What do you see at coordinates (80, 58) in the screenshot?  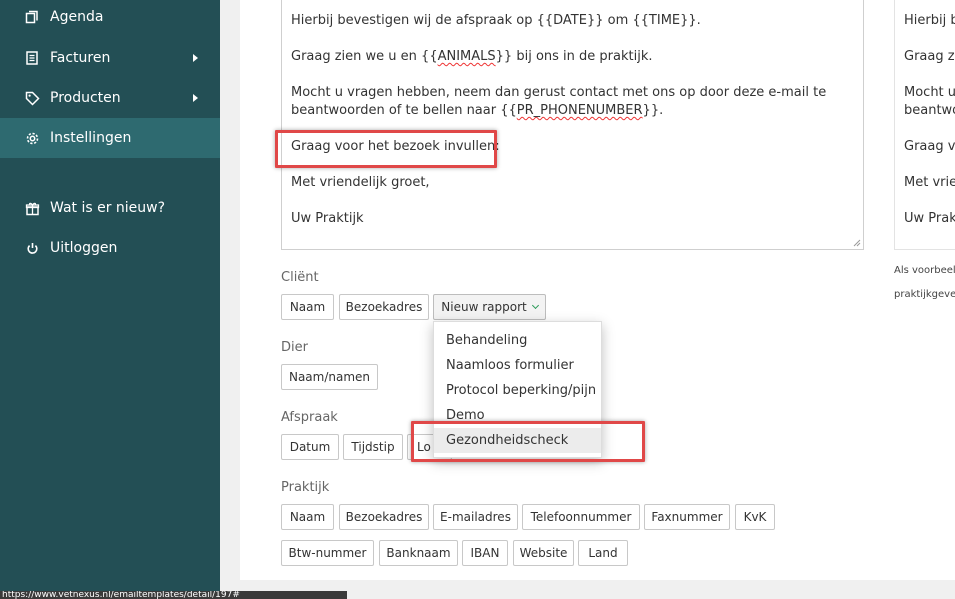 I see `sidebar-item-label: Facturen` at bounding box center [80, 58].